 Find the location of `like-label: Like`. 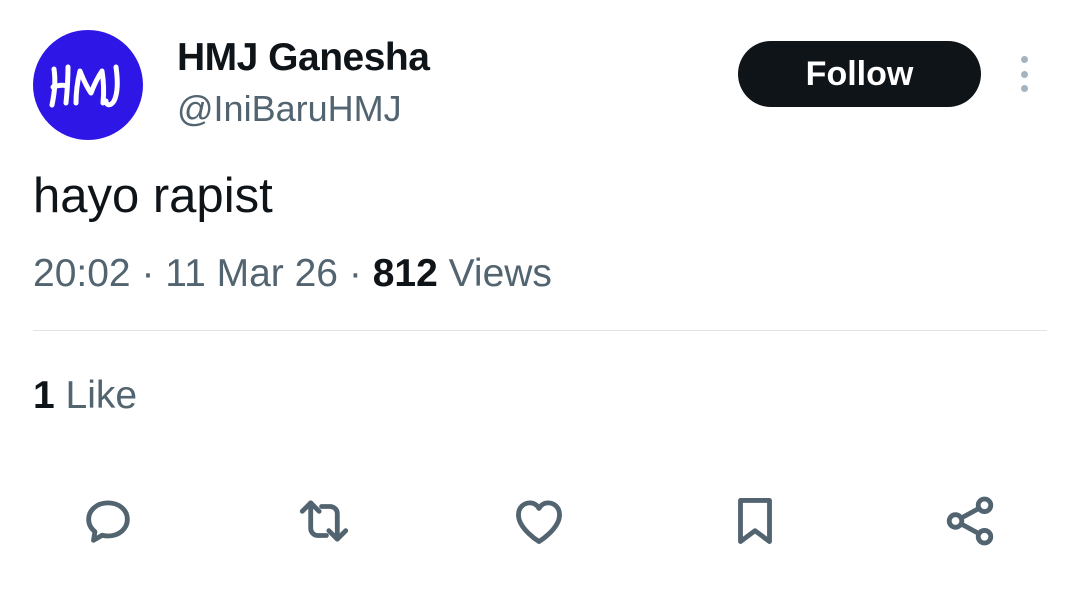

like-label: Like is located at coordinates (101, 395).